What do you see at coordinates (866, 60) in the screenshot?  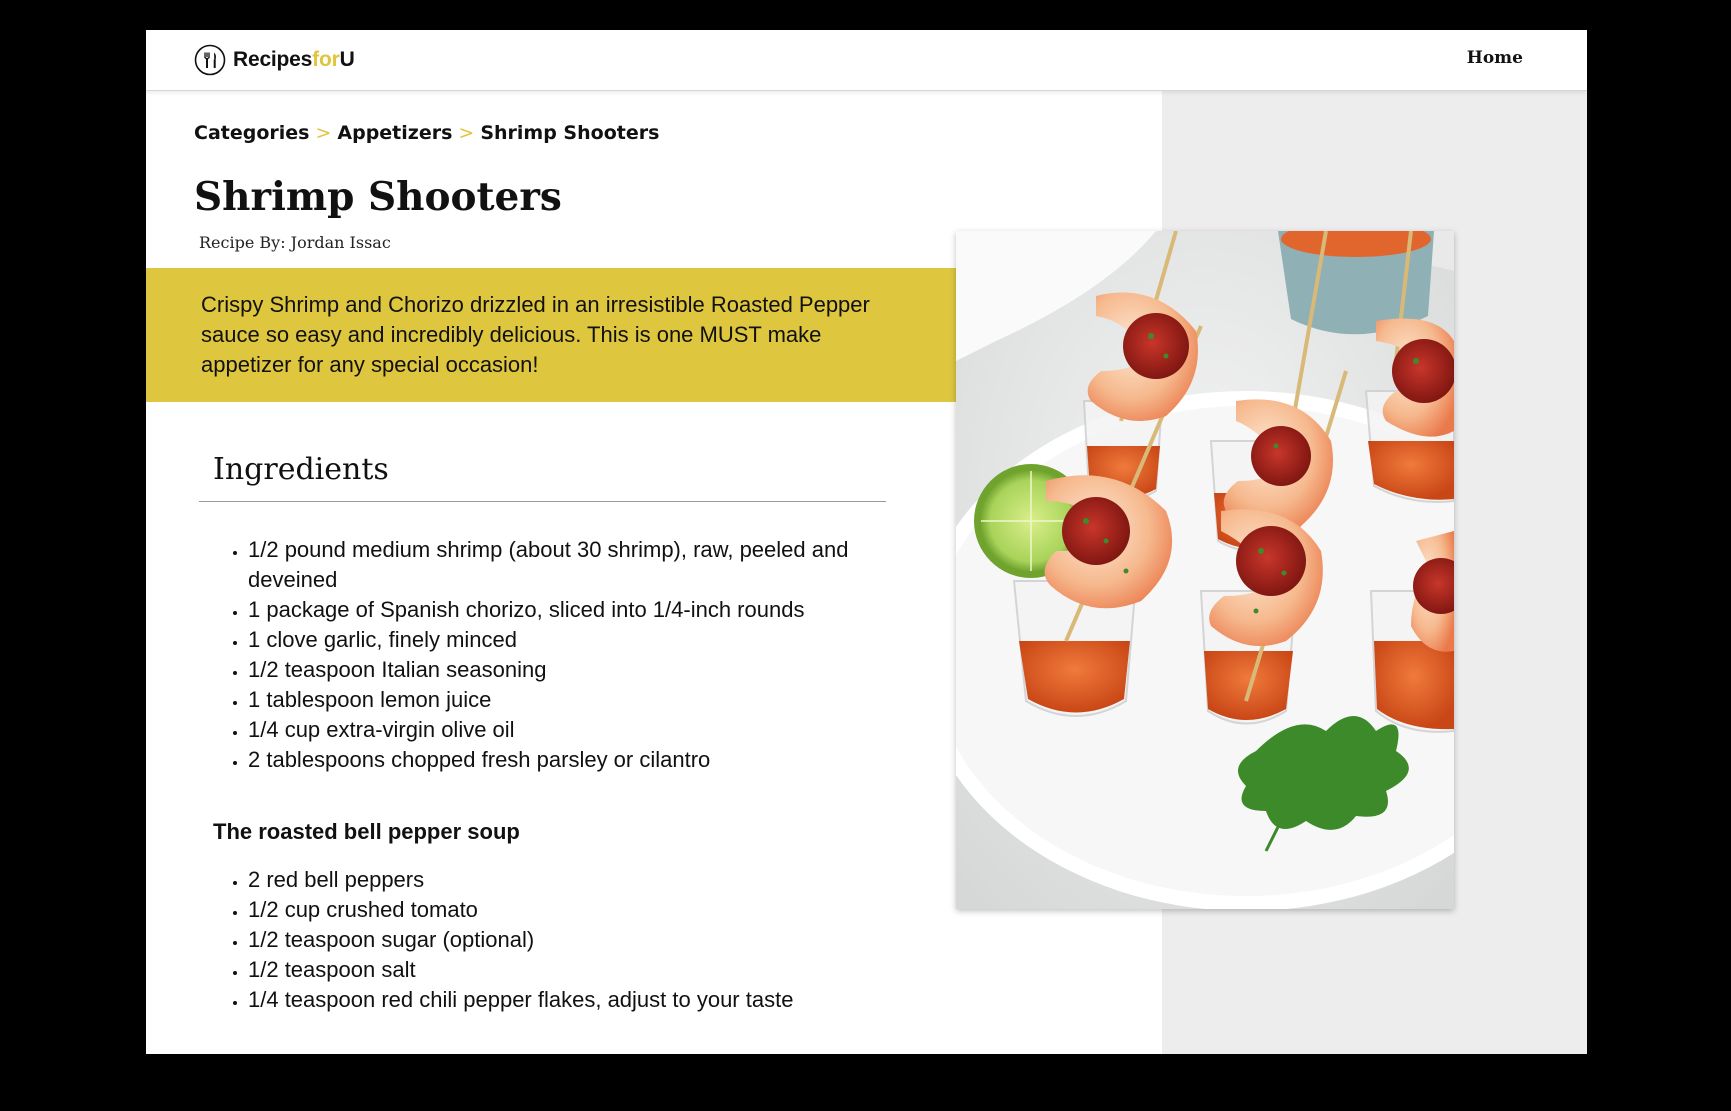 I see `top-navbar: RecipesforU Home` at bounding box center [866, 60].